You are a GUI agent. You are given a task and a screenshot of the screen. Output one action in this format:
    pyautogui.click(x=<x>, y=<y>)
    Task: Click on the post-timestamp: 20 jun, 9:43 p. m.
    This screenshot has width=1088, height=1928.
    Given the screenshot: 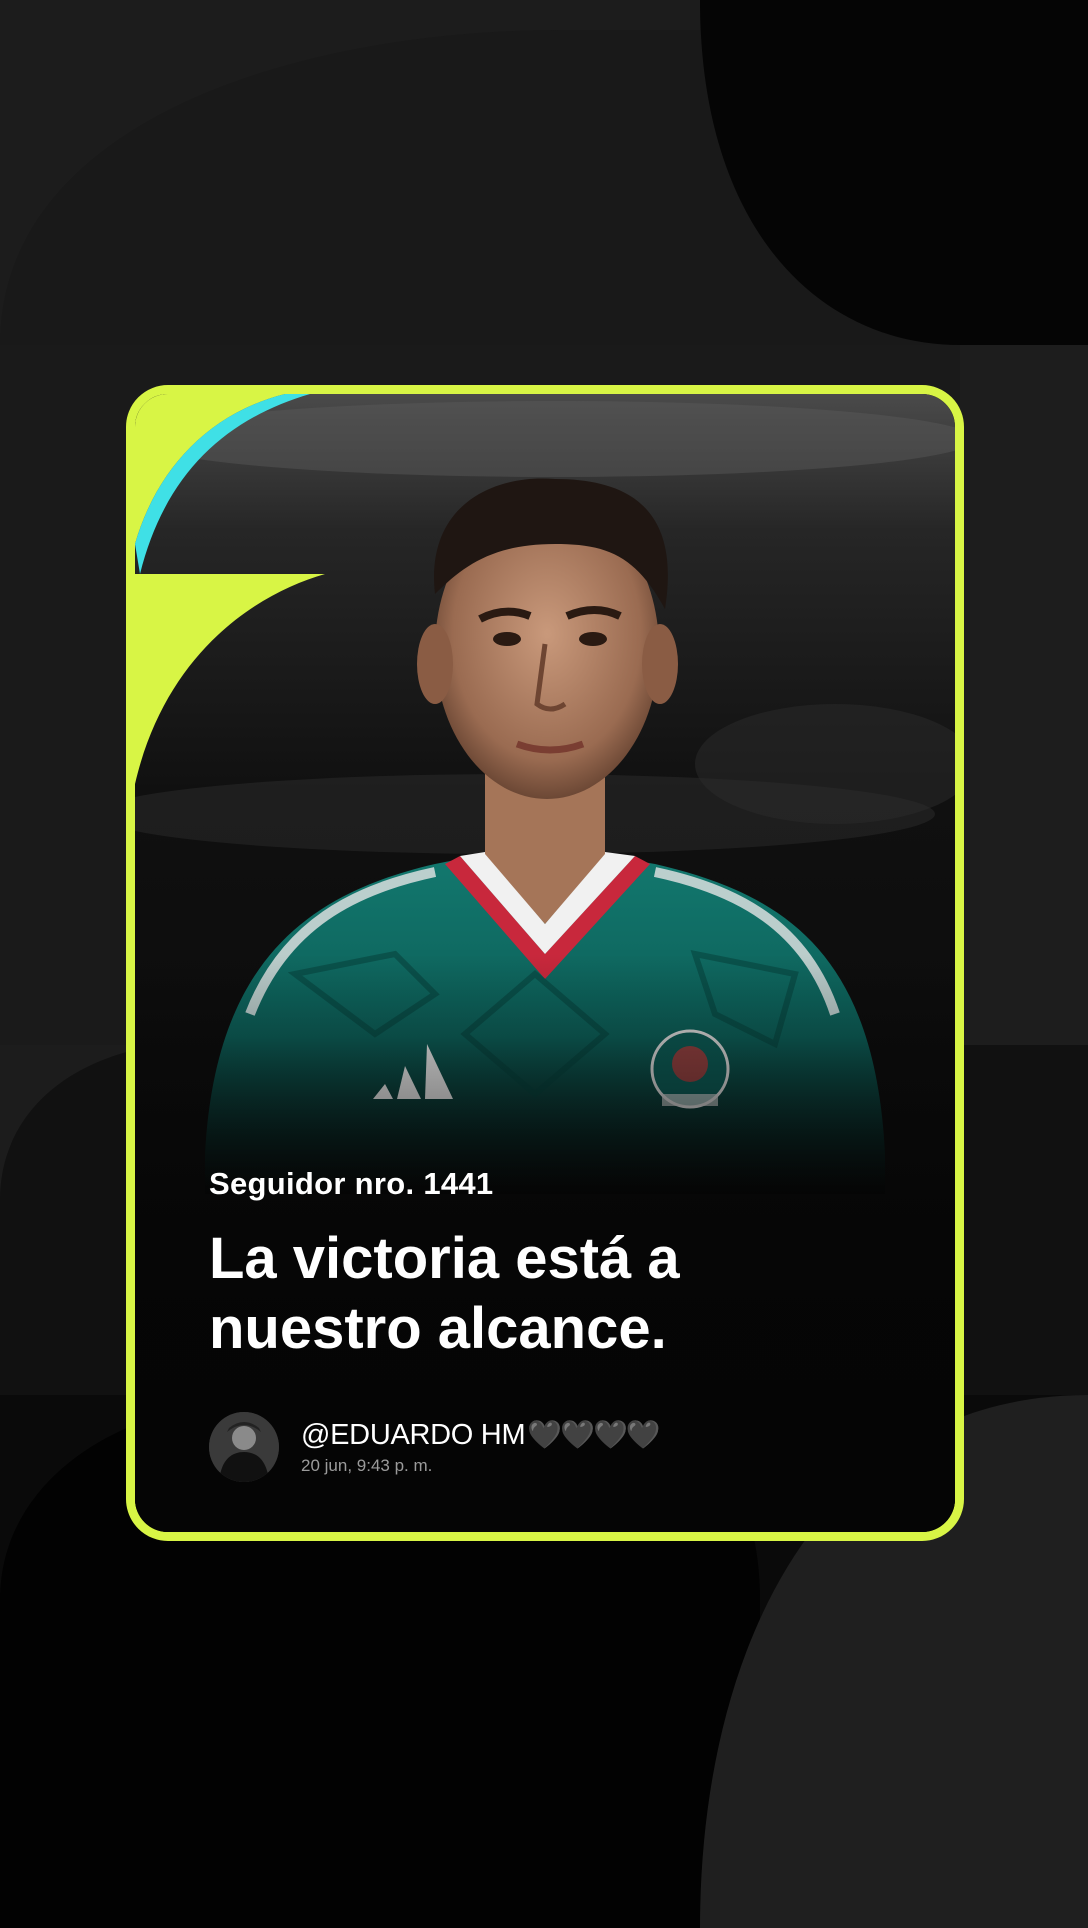 What is the action you would take?
    pyautogui.click(x=367, y=1465)
    